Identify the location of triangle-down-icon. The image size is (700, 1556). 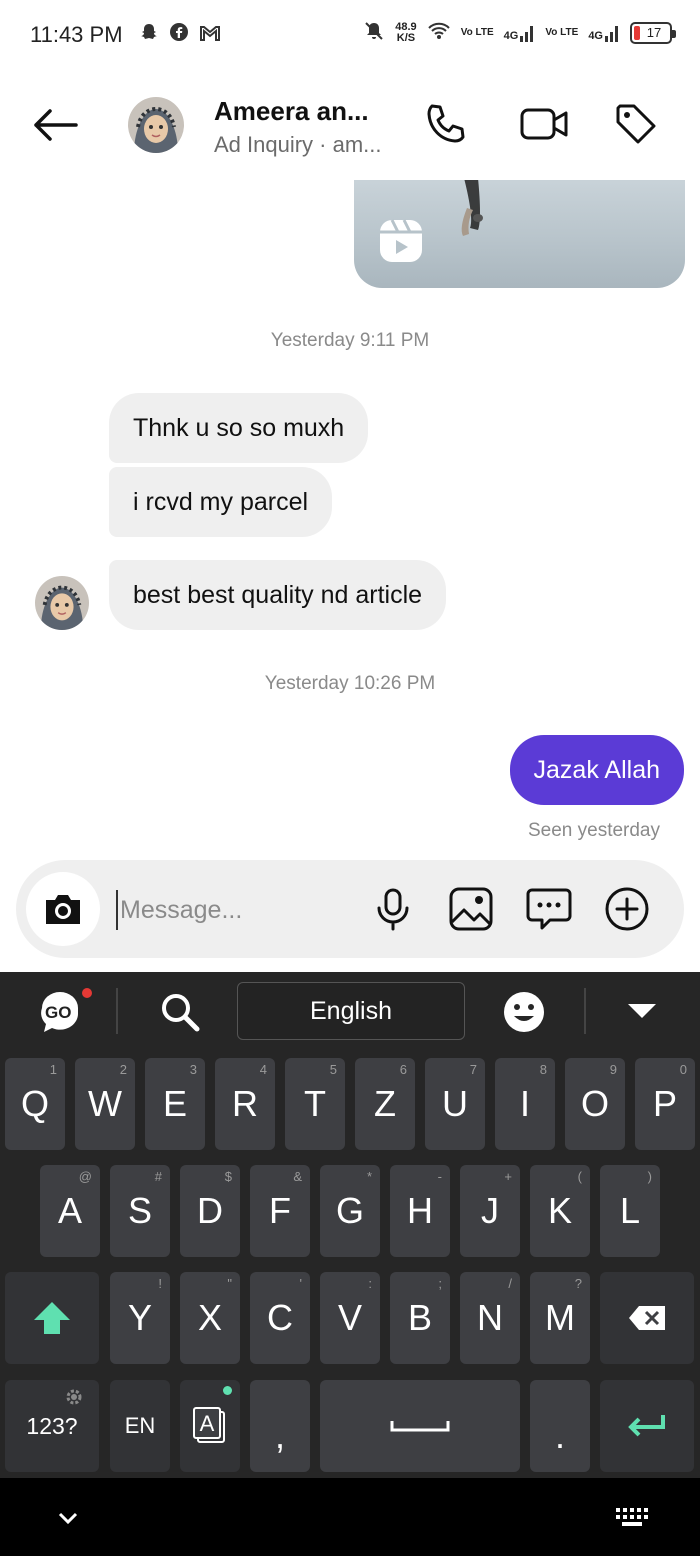
(642, 1011).